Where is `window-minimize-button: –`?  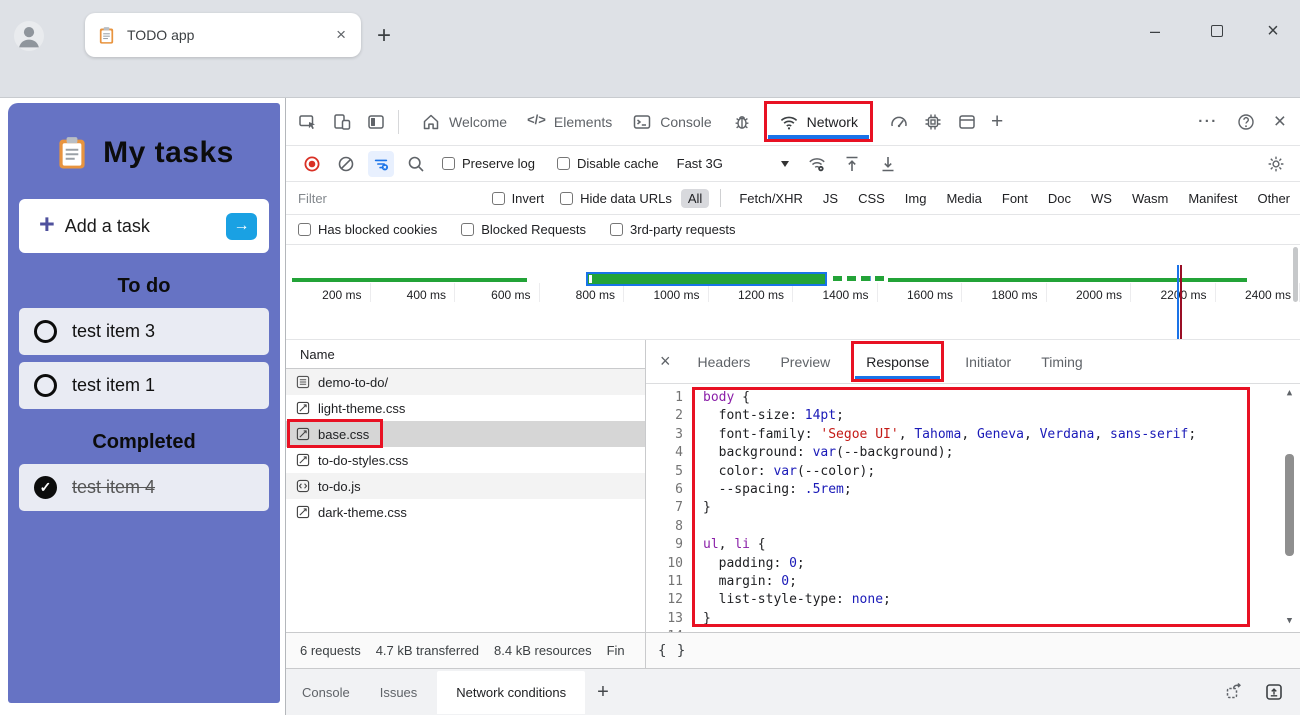
window-minimize-button: – is located at coordinates (1155, 31).